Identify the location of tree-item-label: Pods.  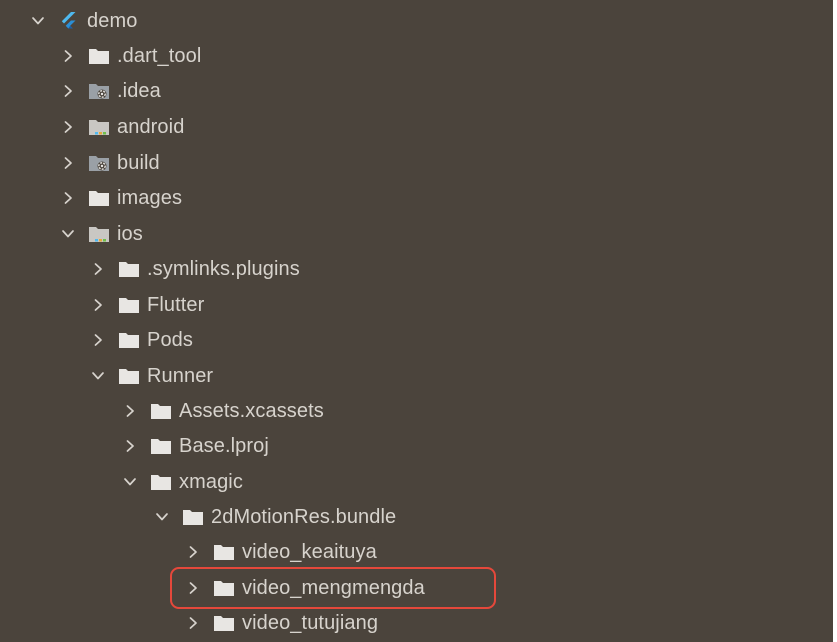
(170, 339).